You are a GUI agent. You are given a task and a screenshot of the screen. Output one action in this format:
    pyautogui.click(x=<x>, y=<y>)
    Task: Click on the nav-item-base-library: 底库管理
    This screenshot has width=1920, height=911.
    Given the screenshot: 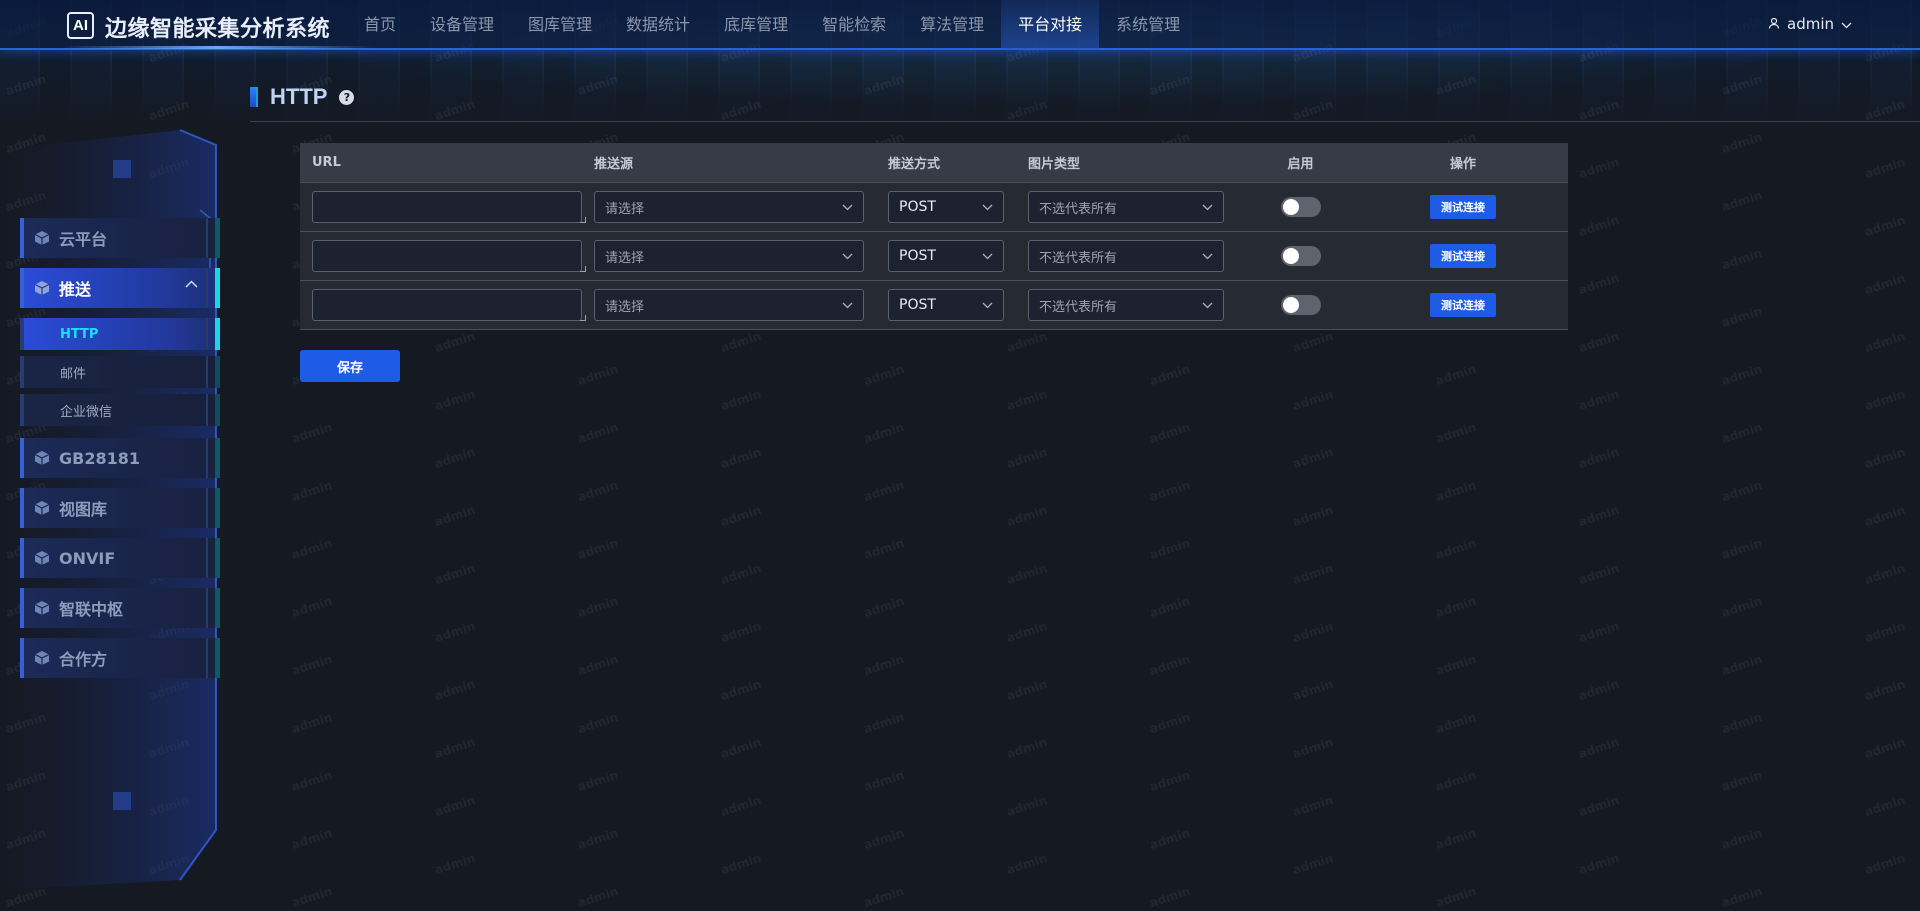 What is the action you would take?
    pyautogui.click(x=756, y=25)
    